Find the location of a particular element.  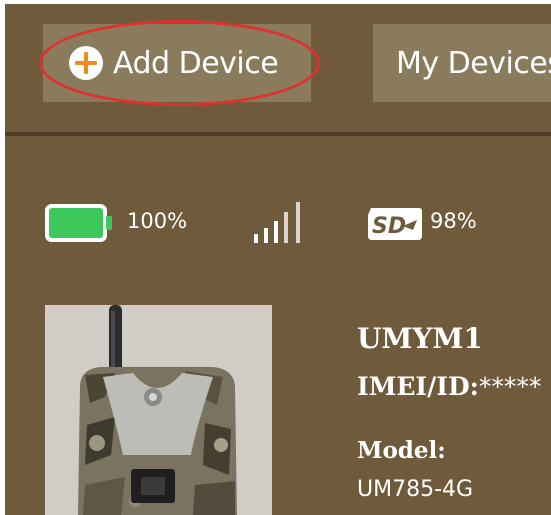

add-device-button: Add Device is located at coordinates (177, 63).